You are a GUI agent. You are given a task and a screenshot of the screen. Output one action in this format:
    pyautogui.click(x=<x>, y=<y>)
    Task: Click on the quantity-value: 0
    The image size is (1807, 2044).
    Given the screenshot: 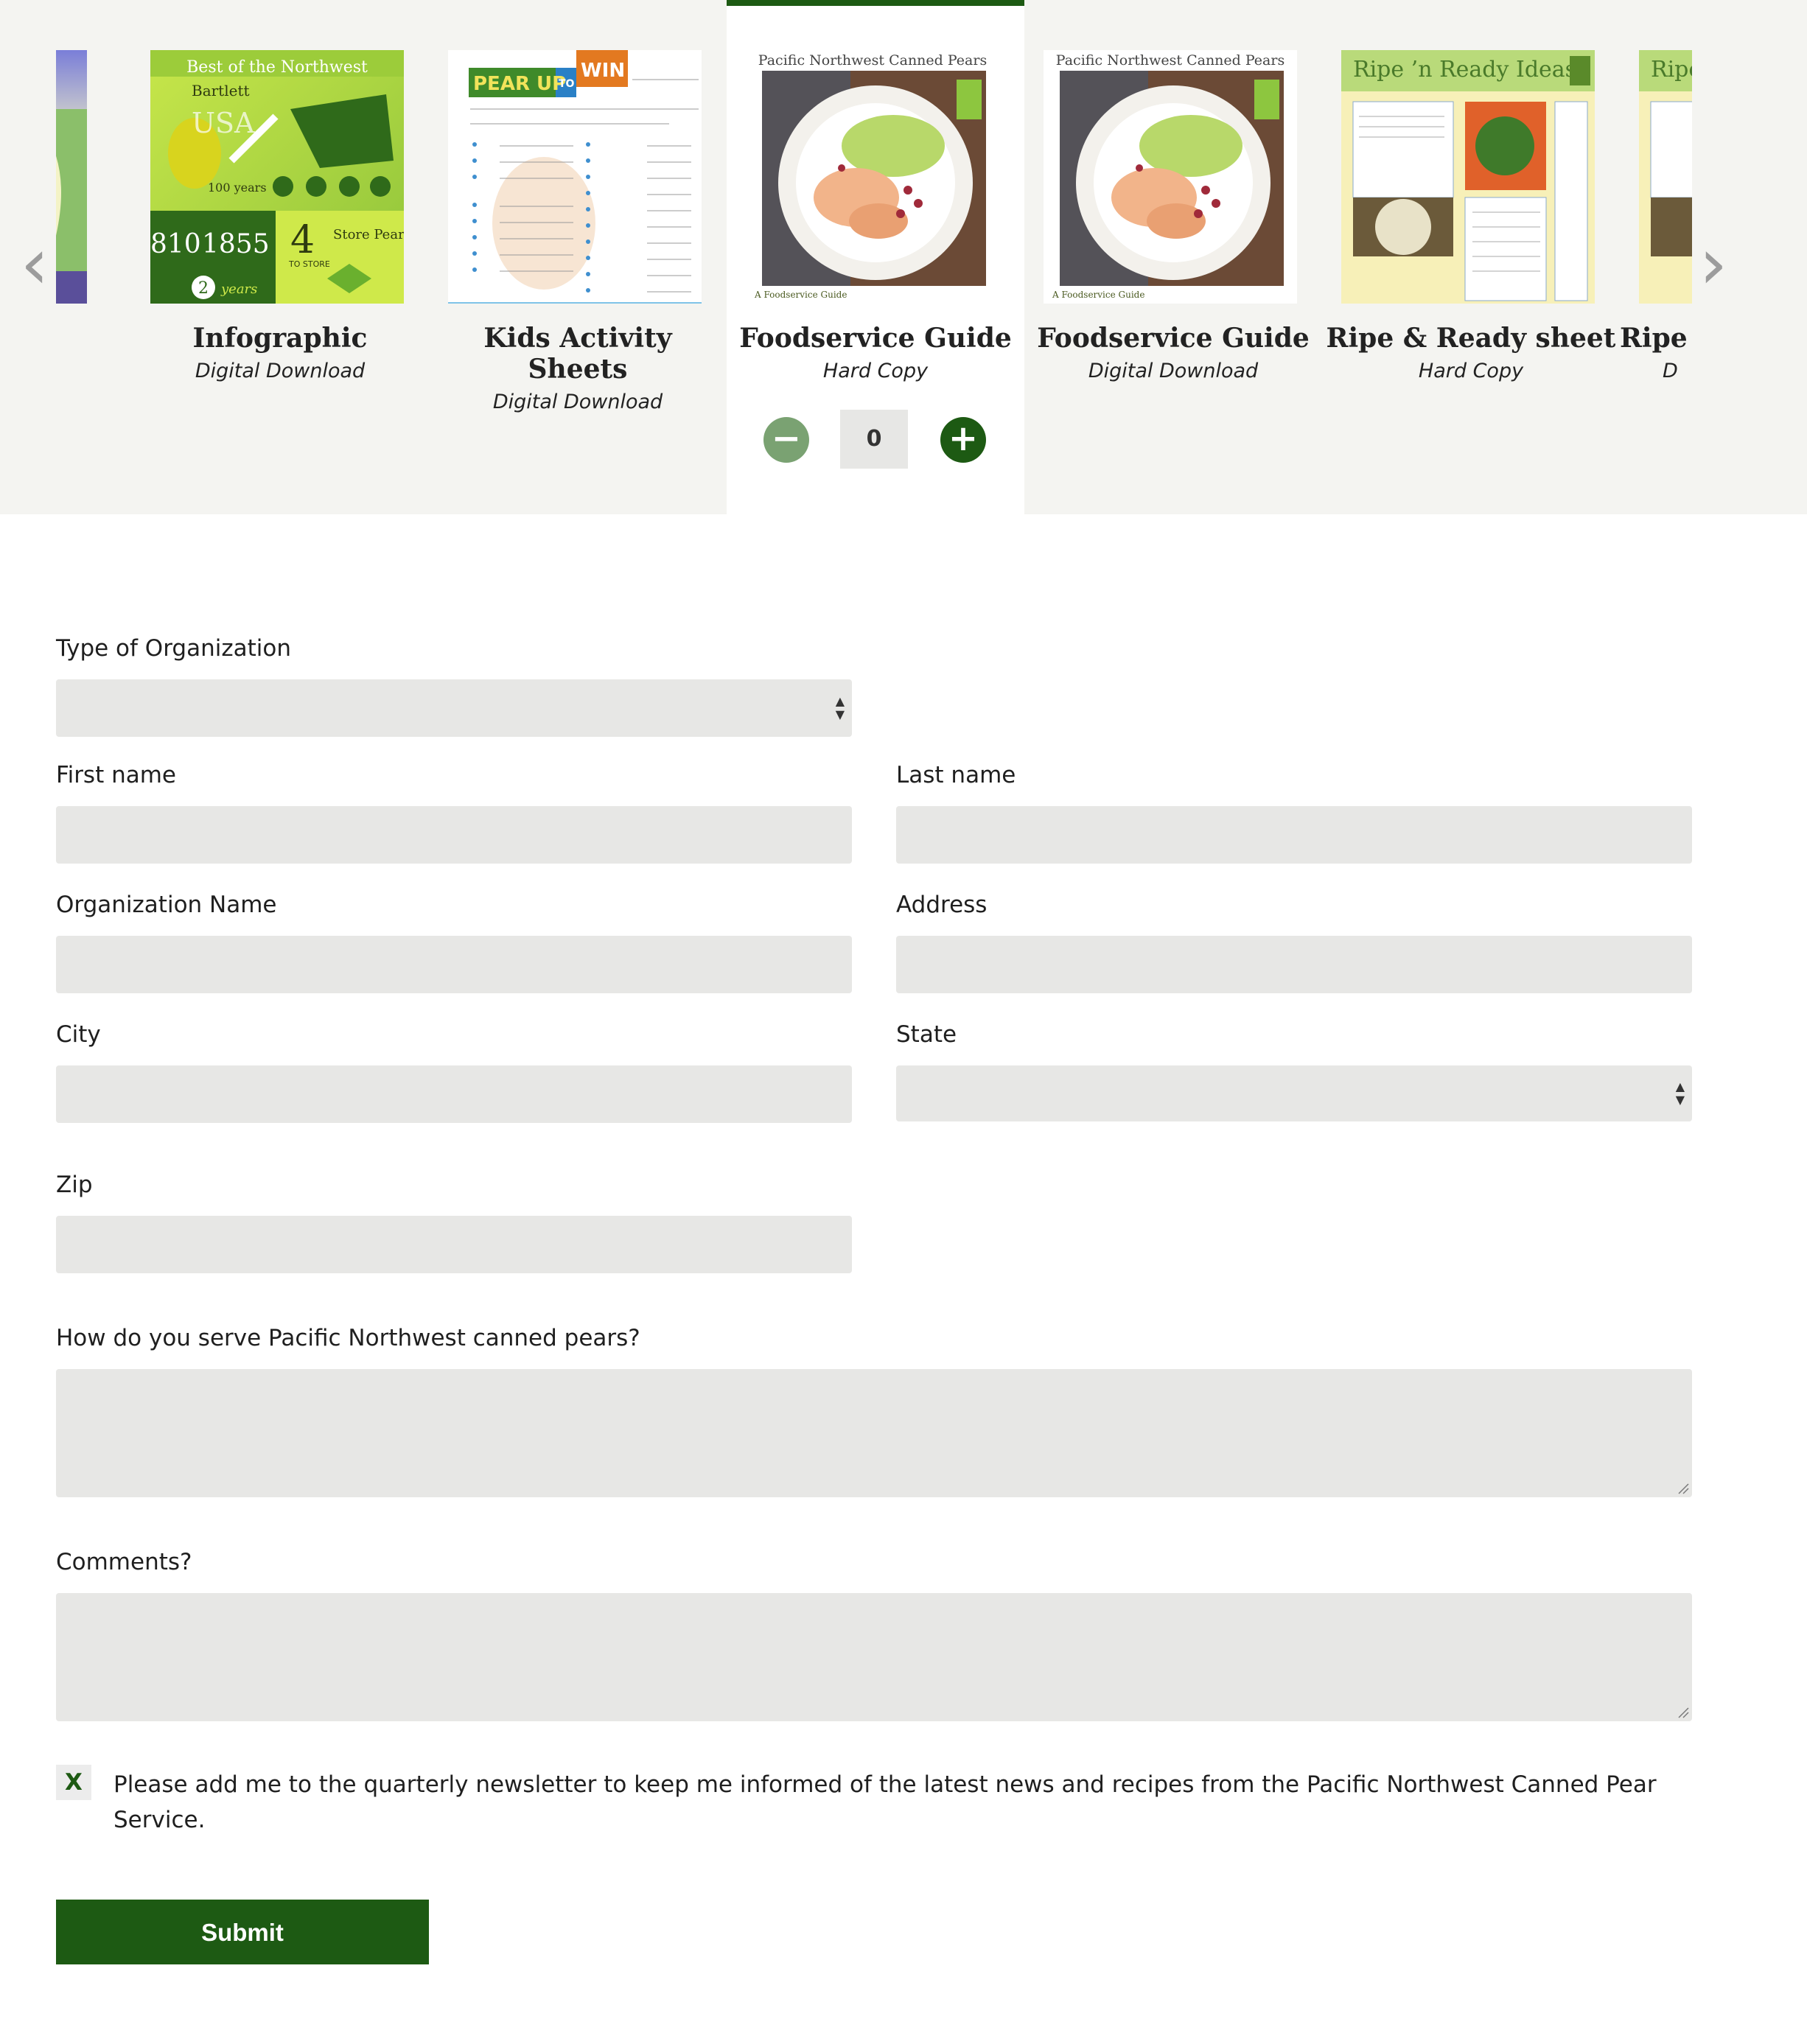 What is the action you would take?
    pyautogui.click(x=874, y=439)
    